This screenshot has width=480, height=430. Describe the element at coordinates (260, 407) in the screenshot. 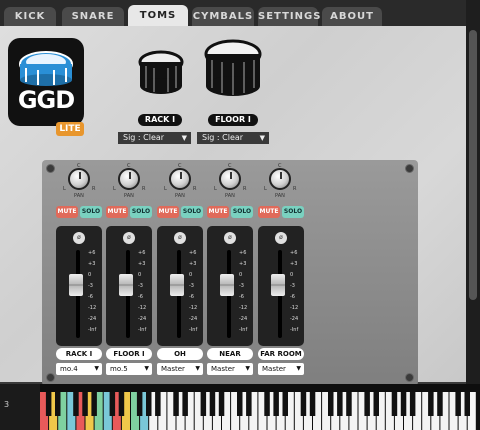

I see `piano-keys` at that location.